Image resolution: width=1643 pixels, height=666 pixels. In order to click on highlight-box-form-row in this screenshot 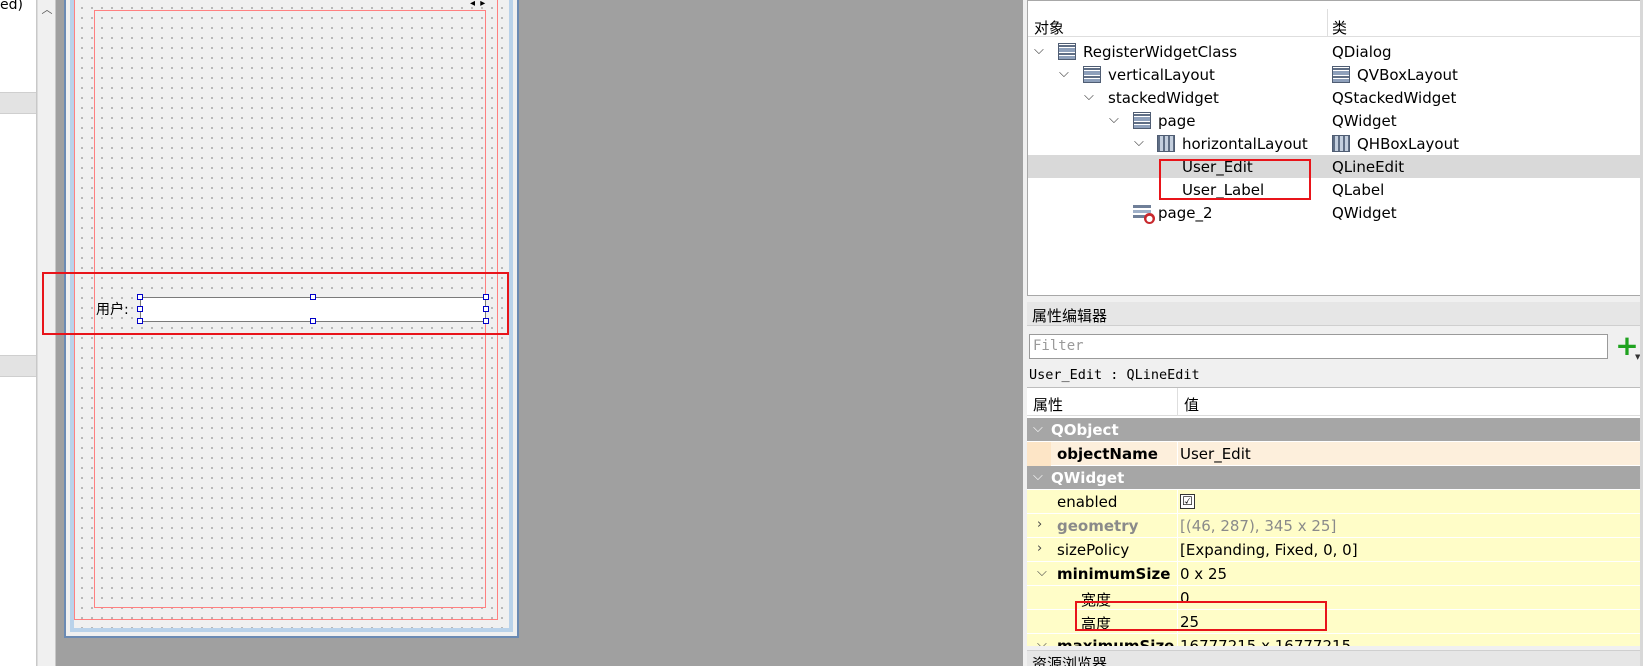, I will do `click(275, 303)`.